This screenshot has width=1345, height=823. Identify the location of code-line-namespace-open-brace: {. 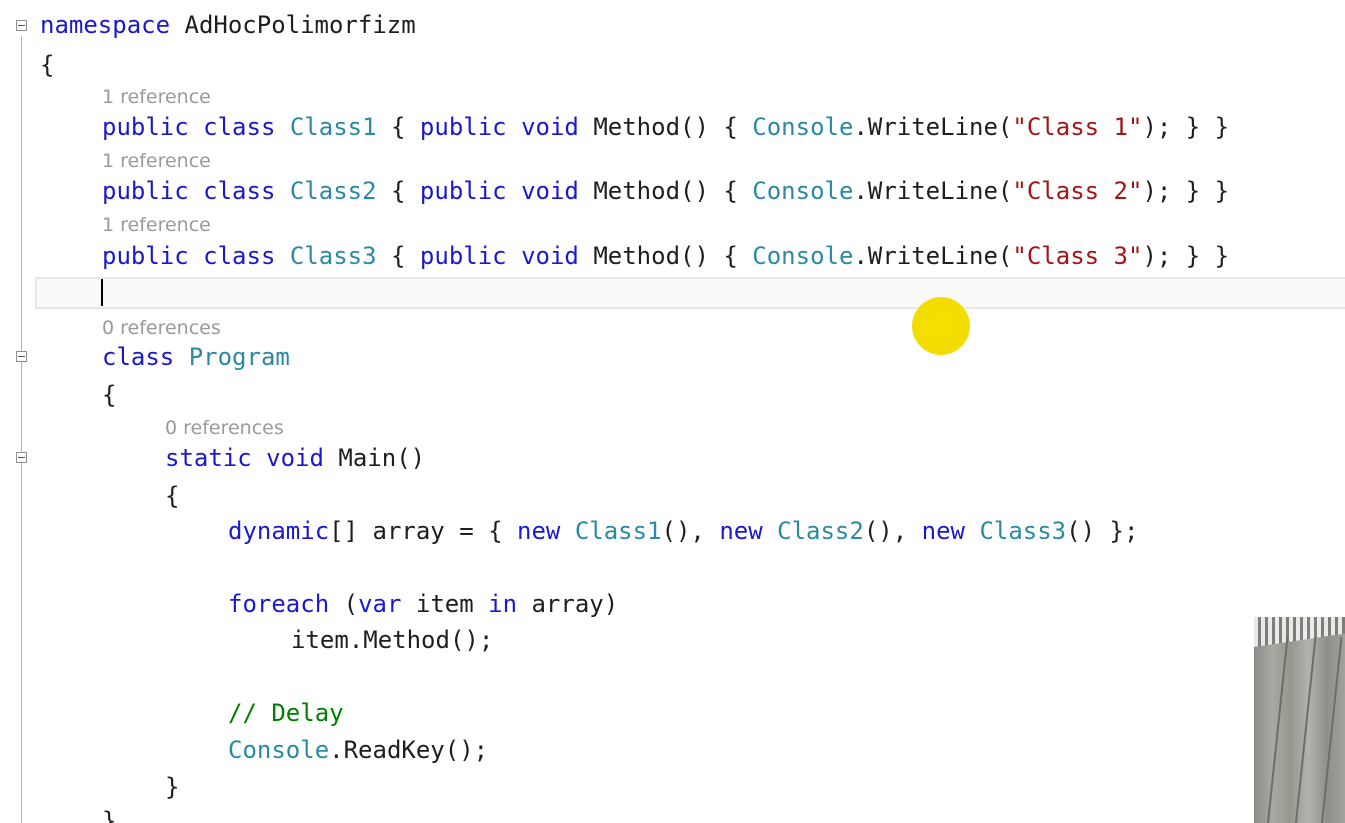
(47, 65).